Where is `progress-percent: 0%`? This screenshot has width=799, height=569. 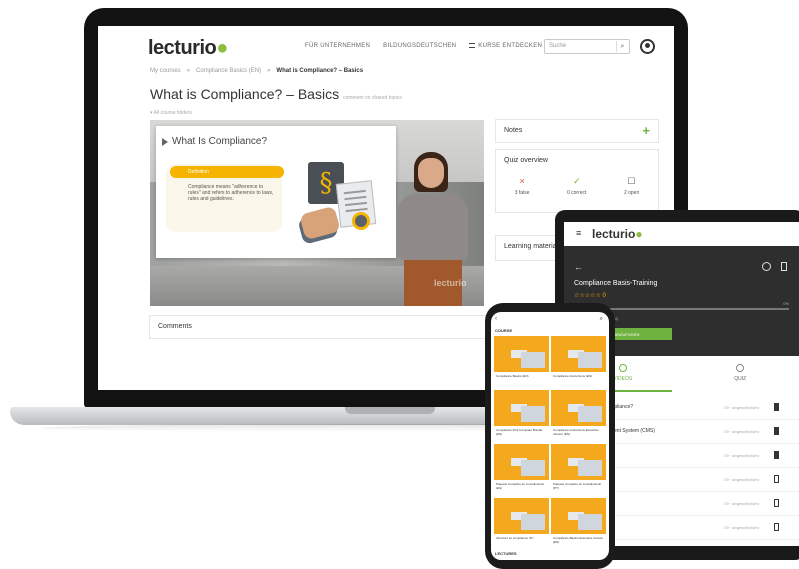 progress-percent: 0% is located at coordinates (786, 303).